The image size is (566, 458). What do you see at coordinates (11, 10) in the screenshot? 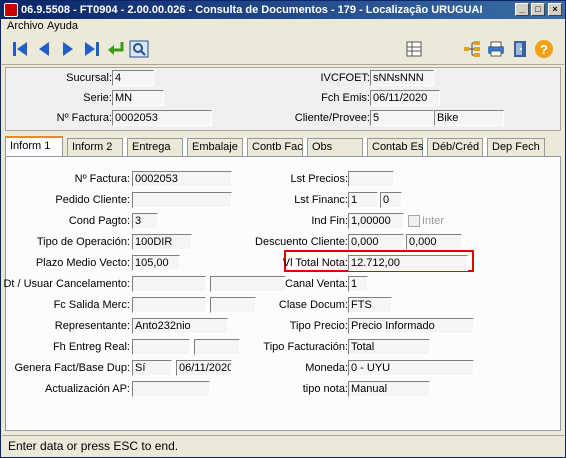
I see `app-icon` at bounding box center [11, 10].